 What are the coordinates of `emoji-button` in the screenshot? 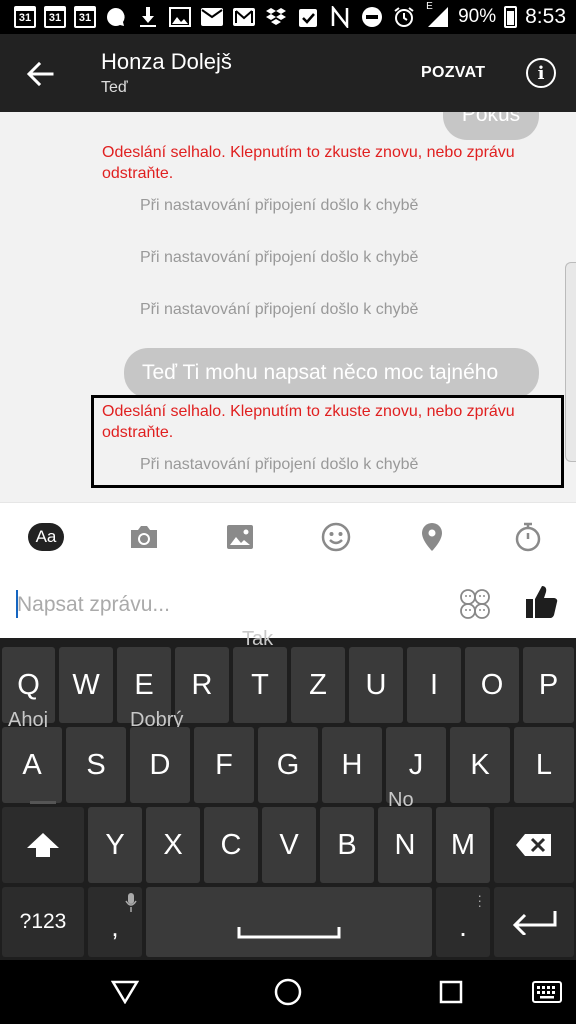 It's located at (336, 537).